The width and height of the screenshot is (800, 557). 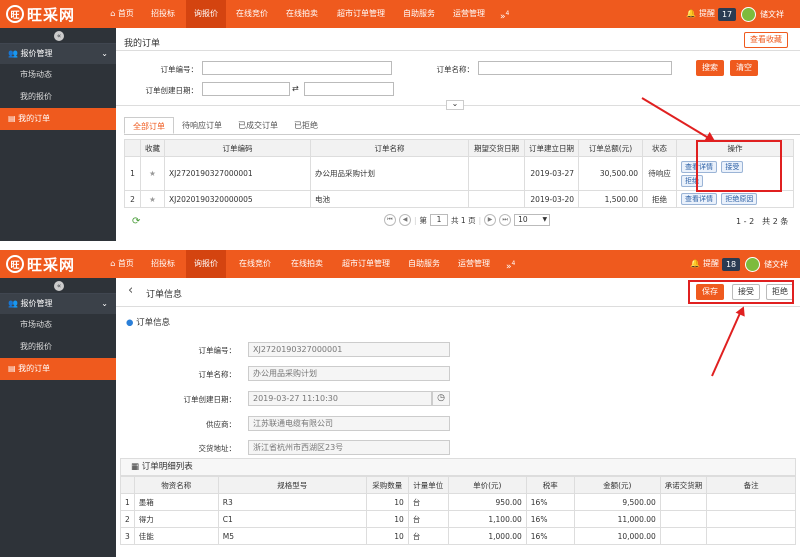 I want to click on bell-icon: 🔔, so click(x=691, y=13).